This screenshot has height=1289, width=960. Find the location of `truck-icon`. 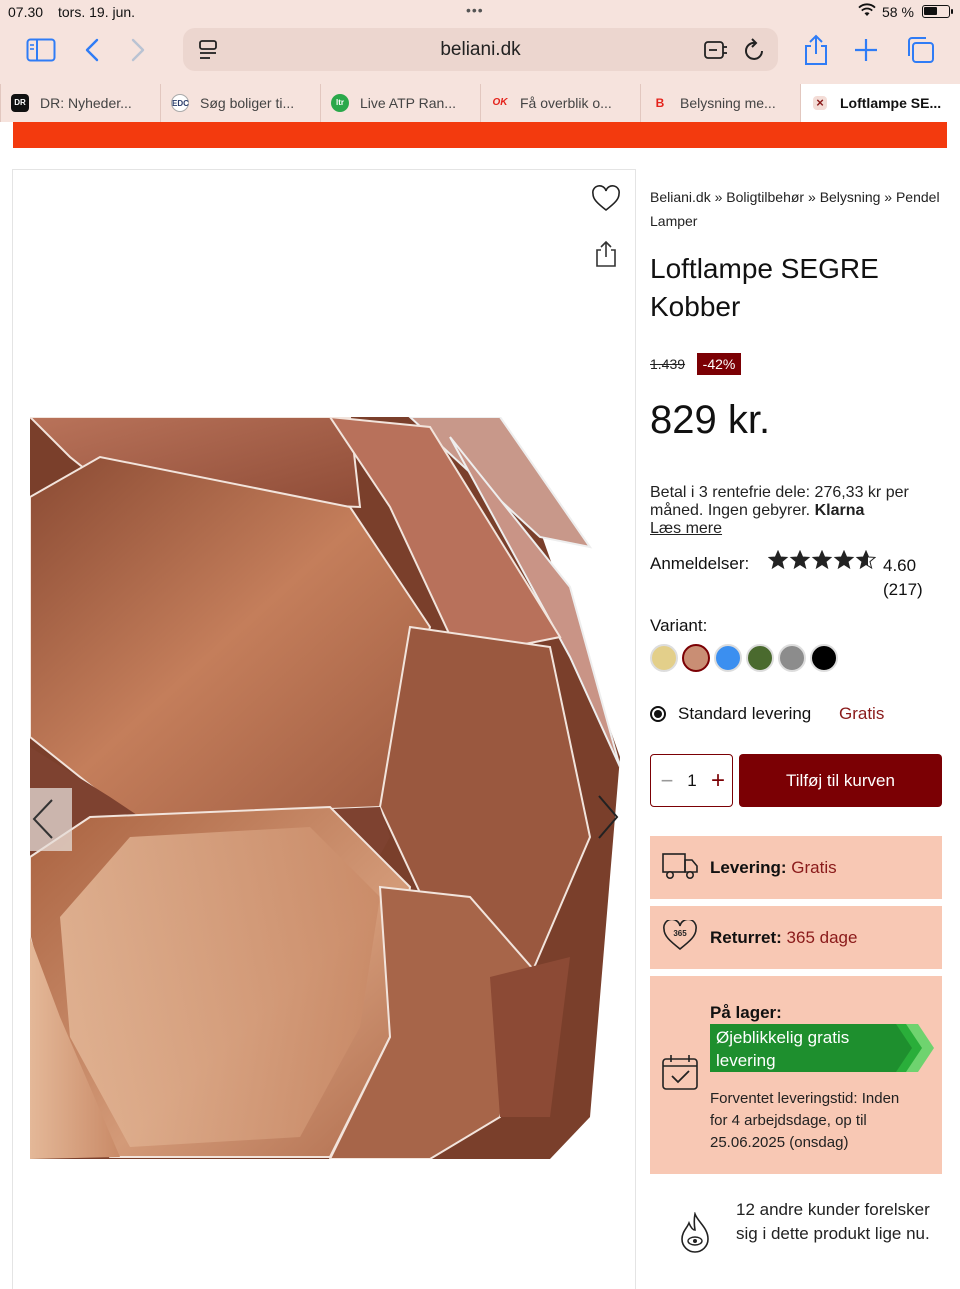

truck-icon is located at coordinates (680, 866).